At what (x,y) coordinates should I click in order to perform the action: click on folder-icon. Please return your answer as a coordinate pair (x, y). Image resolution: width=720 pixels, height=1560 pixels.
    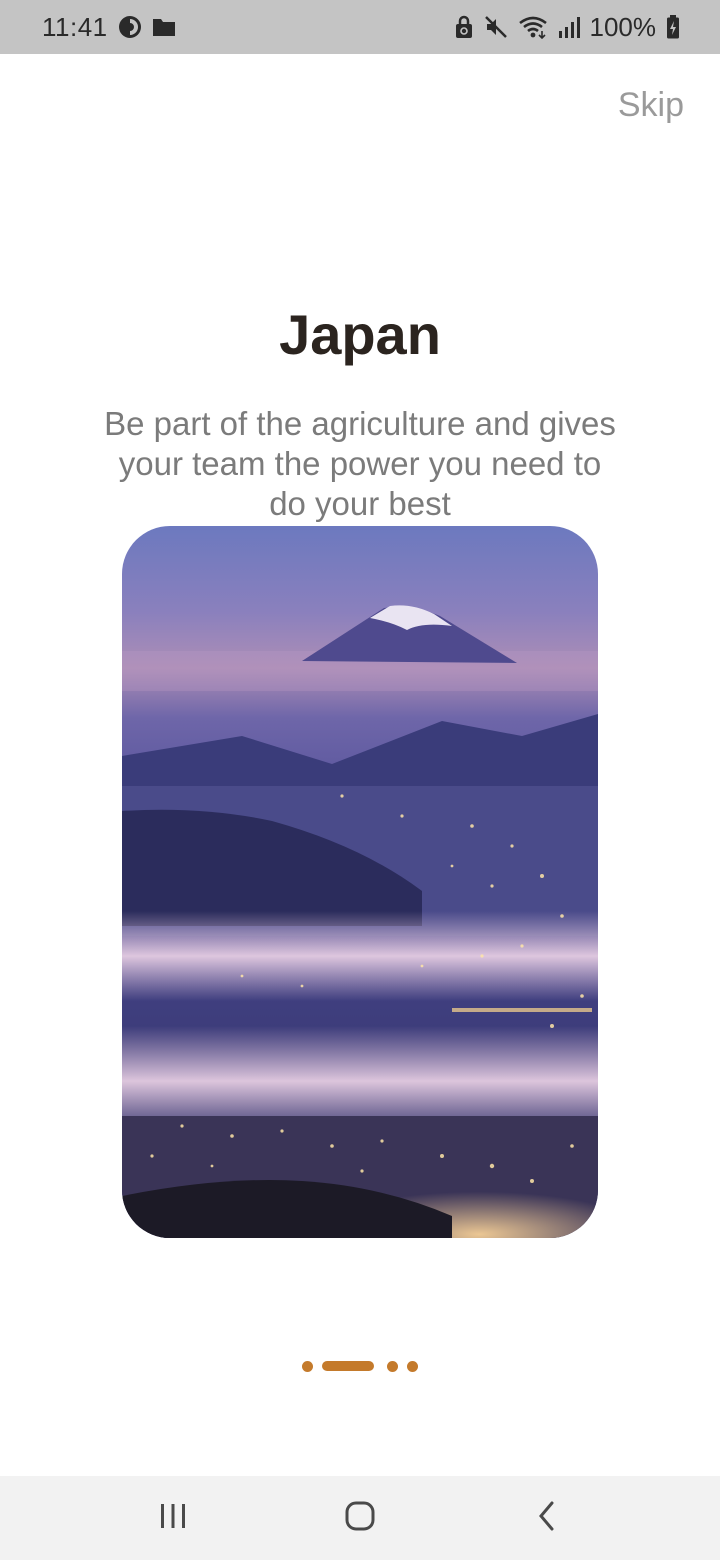
    Looking at the image, I should click on (164, 27).